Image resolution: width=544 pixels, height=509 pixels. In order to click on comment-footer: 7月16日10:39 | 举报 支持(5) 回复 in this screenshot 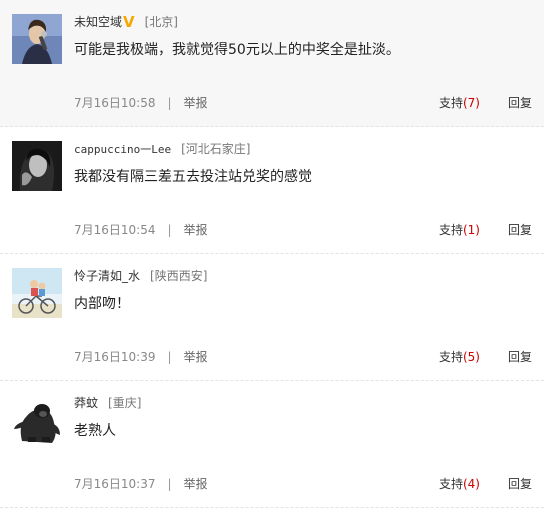, I will do `click(303, 357)`.